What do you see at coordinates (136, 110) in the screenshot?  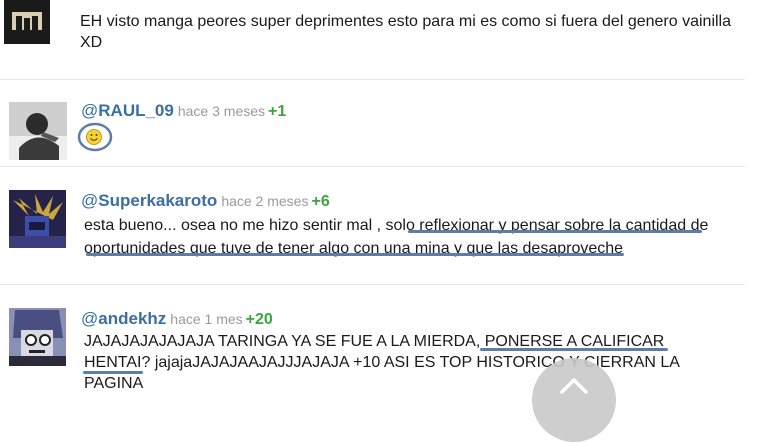 I see `username-link: RAUL_09` at bounding box center [136, 110].